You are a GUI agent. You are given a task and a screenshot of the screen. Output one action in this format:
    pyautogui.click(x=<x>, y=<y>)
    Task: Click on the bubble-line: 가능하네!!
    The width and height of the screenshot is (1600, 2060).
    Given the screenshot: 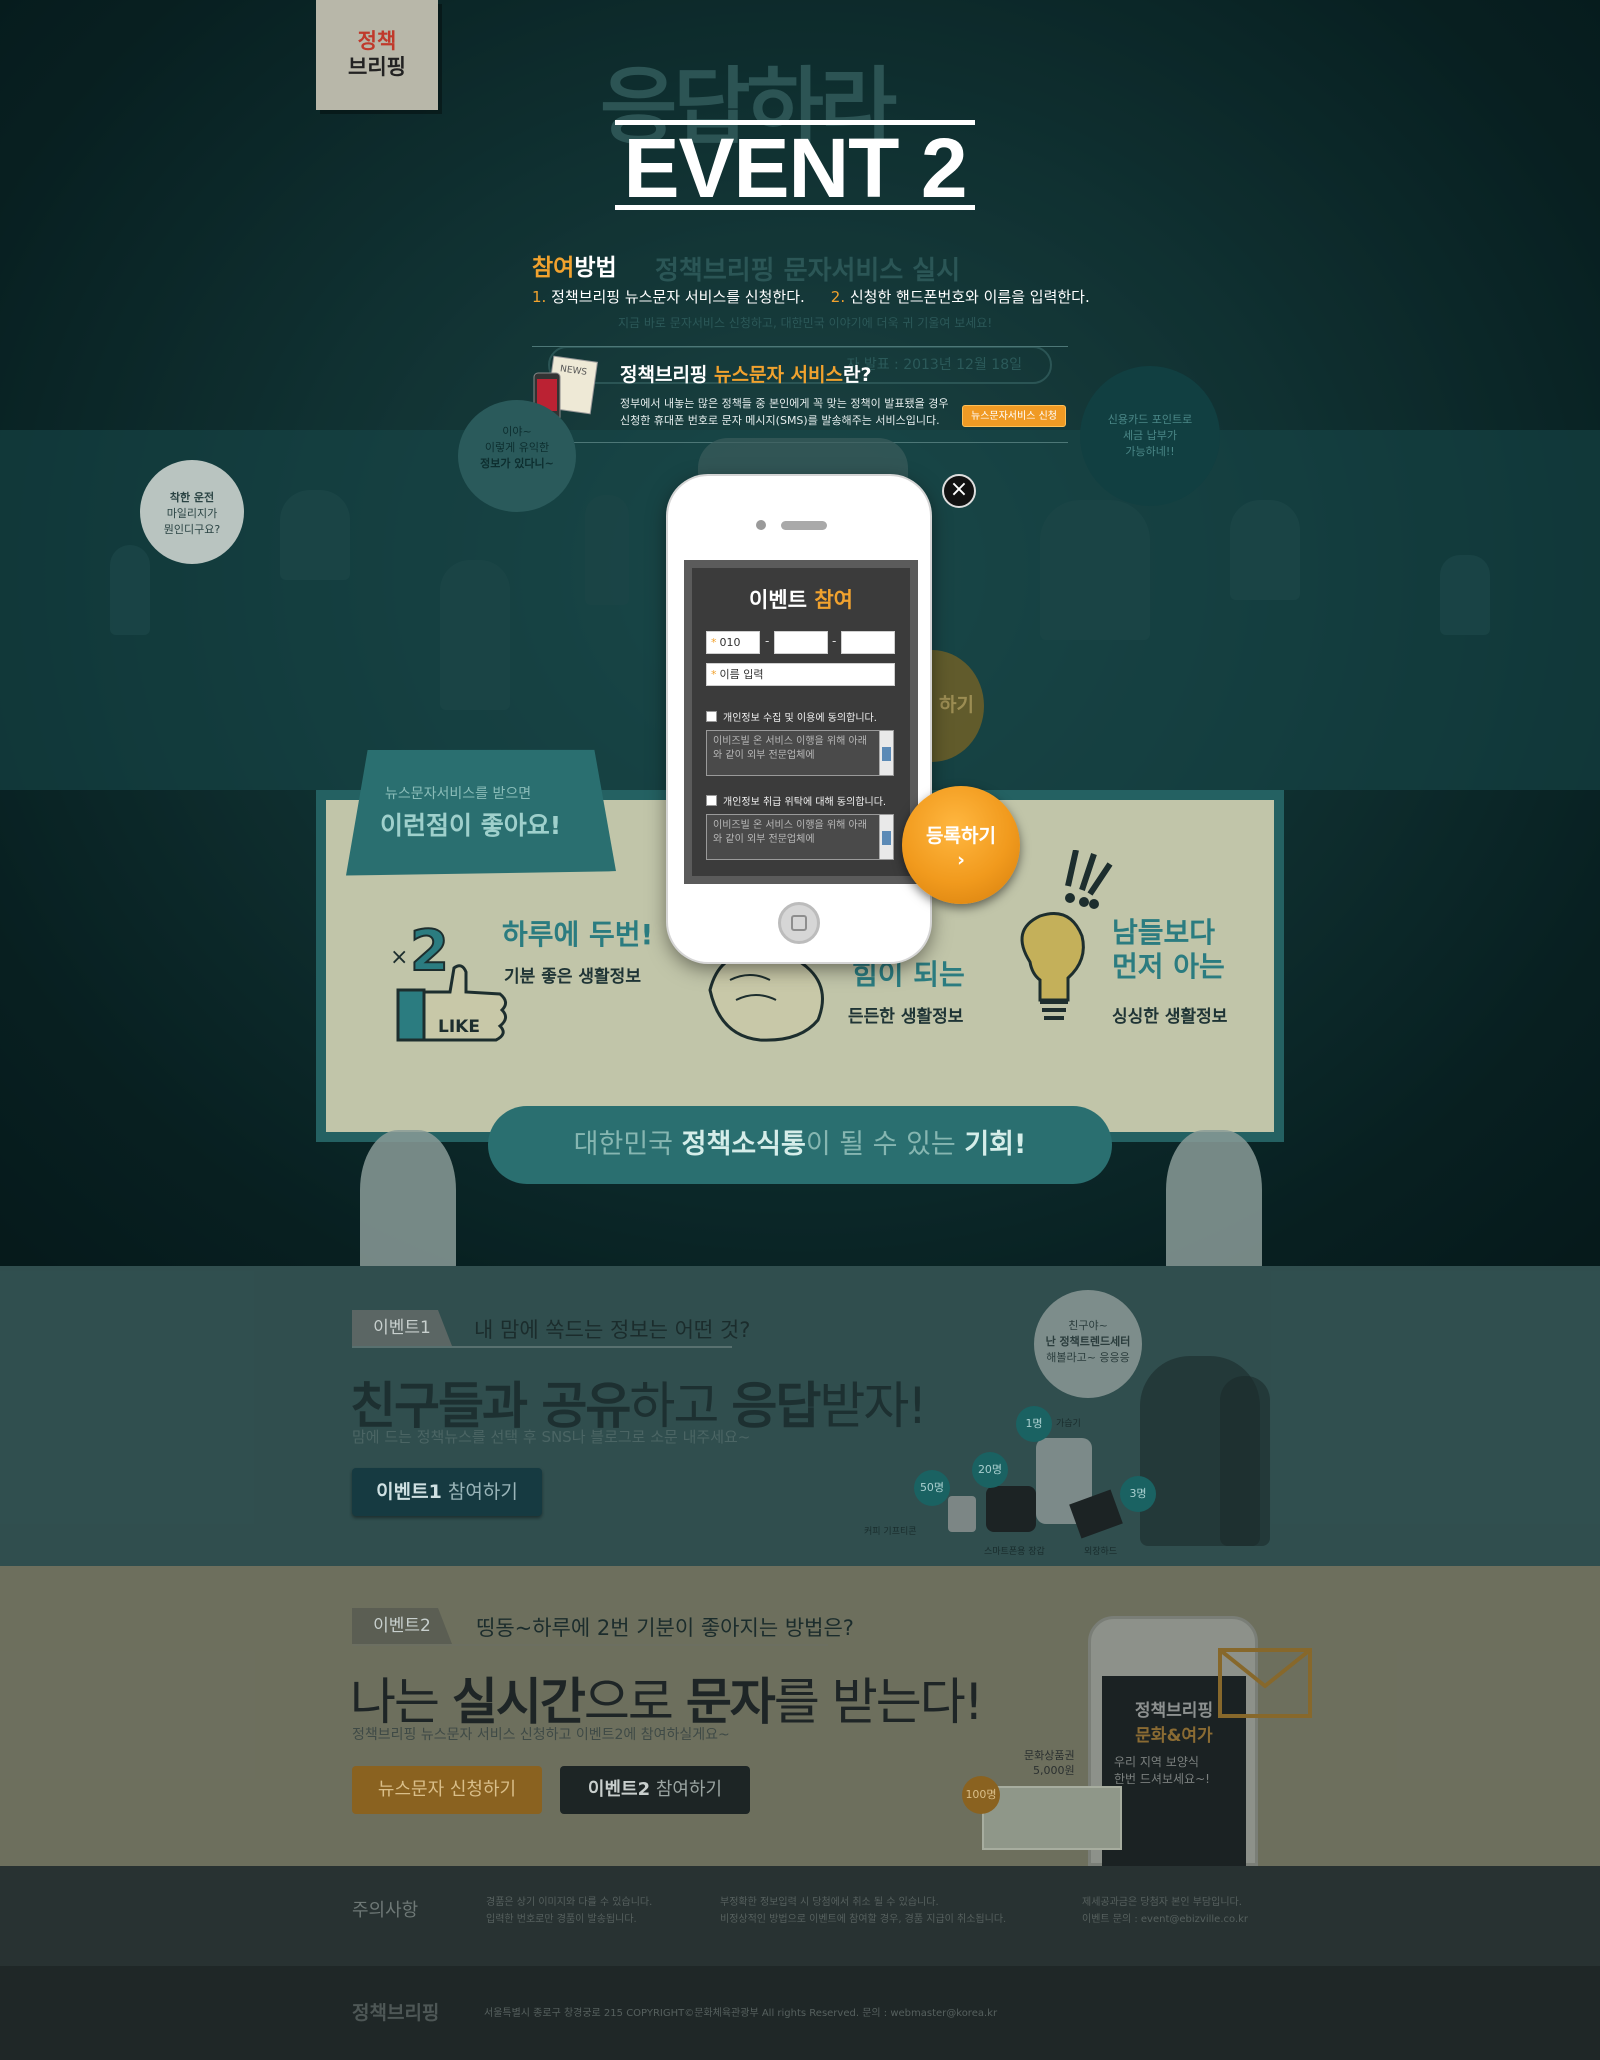 What is the action you would take?
    pyautogui.click(x=1150, y=451)
    